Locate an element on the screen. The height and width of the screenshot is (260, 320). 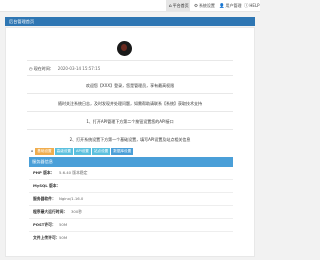
table-row: POST许可： 50M is located at coordinates (131, 225).